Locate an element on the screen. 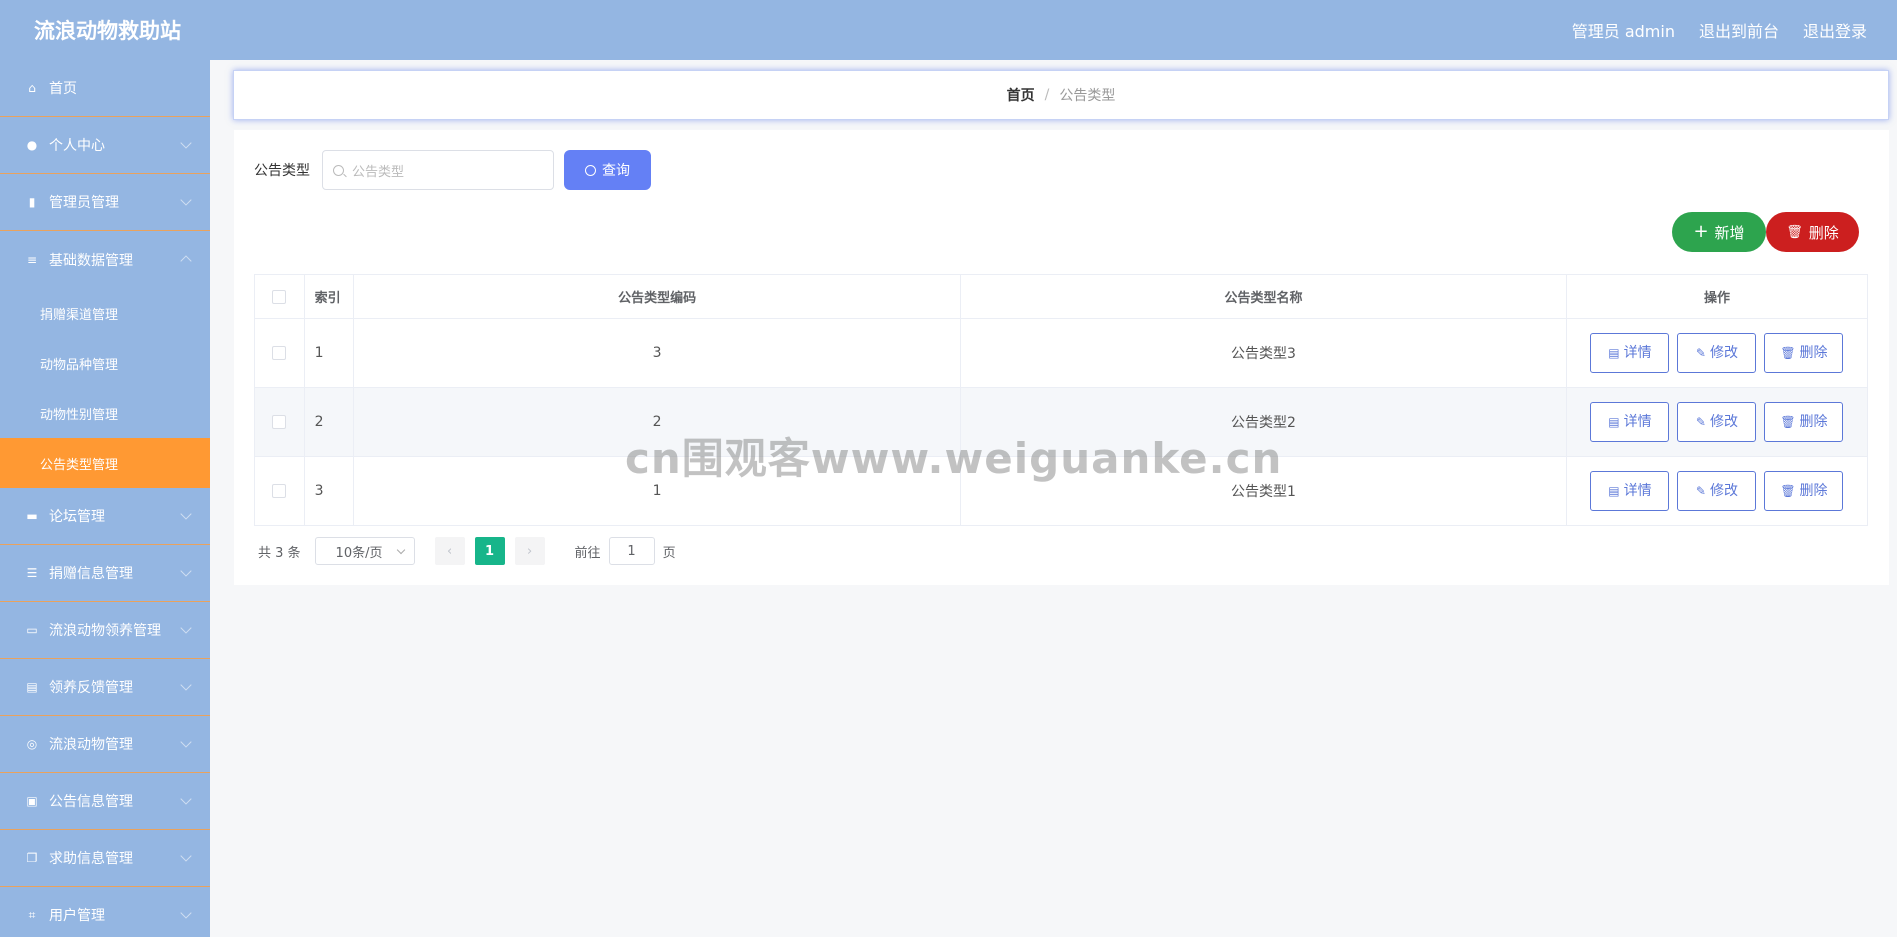  page-size-select: 10条/页 is located at coordinates (364, 551).